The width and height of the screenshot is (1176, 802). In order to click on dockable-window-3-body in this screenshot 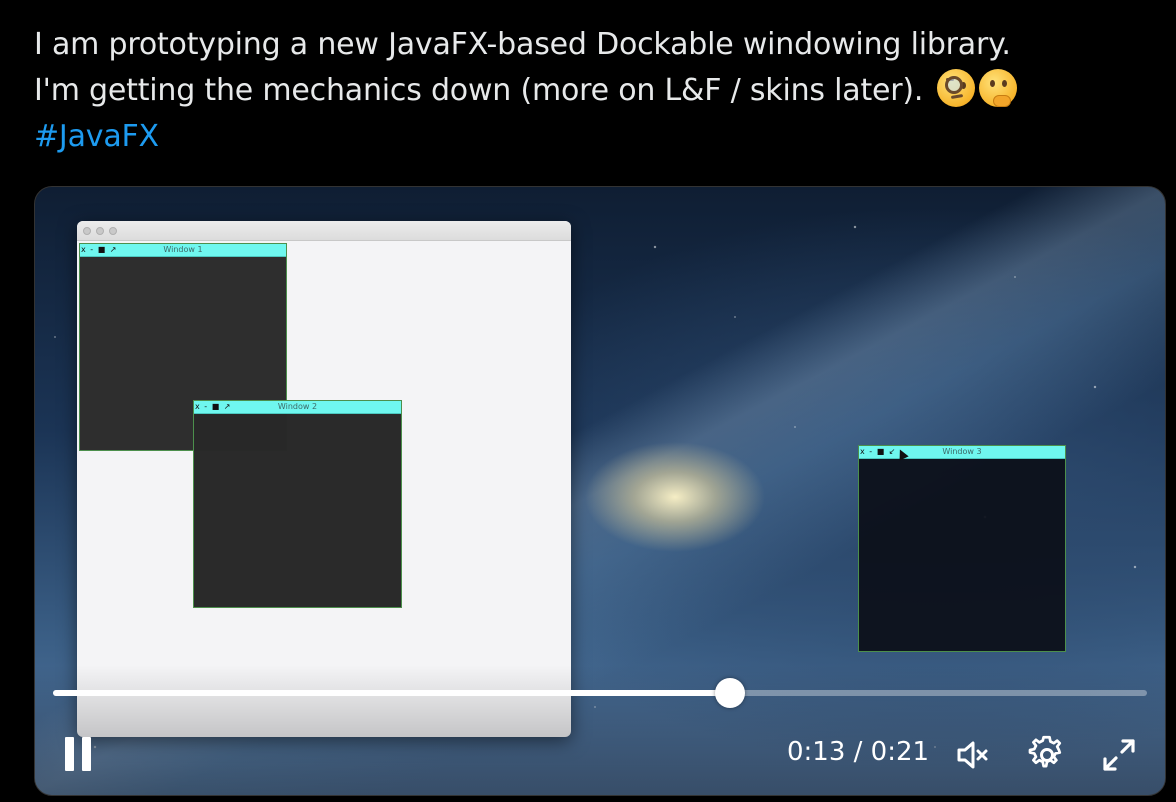, I will do `click(962, 555)`.